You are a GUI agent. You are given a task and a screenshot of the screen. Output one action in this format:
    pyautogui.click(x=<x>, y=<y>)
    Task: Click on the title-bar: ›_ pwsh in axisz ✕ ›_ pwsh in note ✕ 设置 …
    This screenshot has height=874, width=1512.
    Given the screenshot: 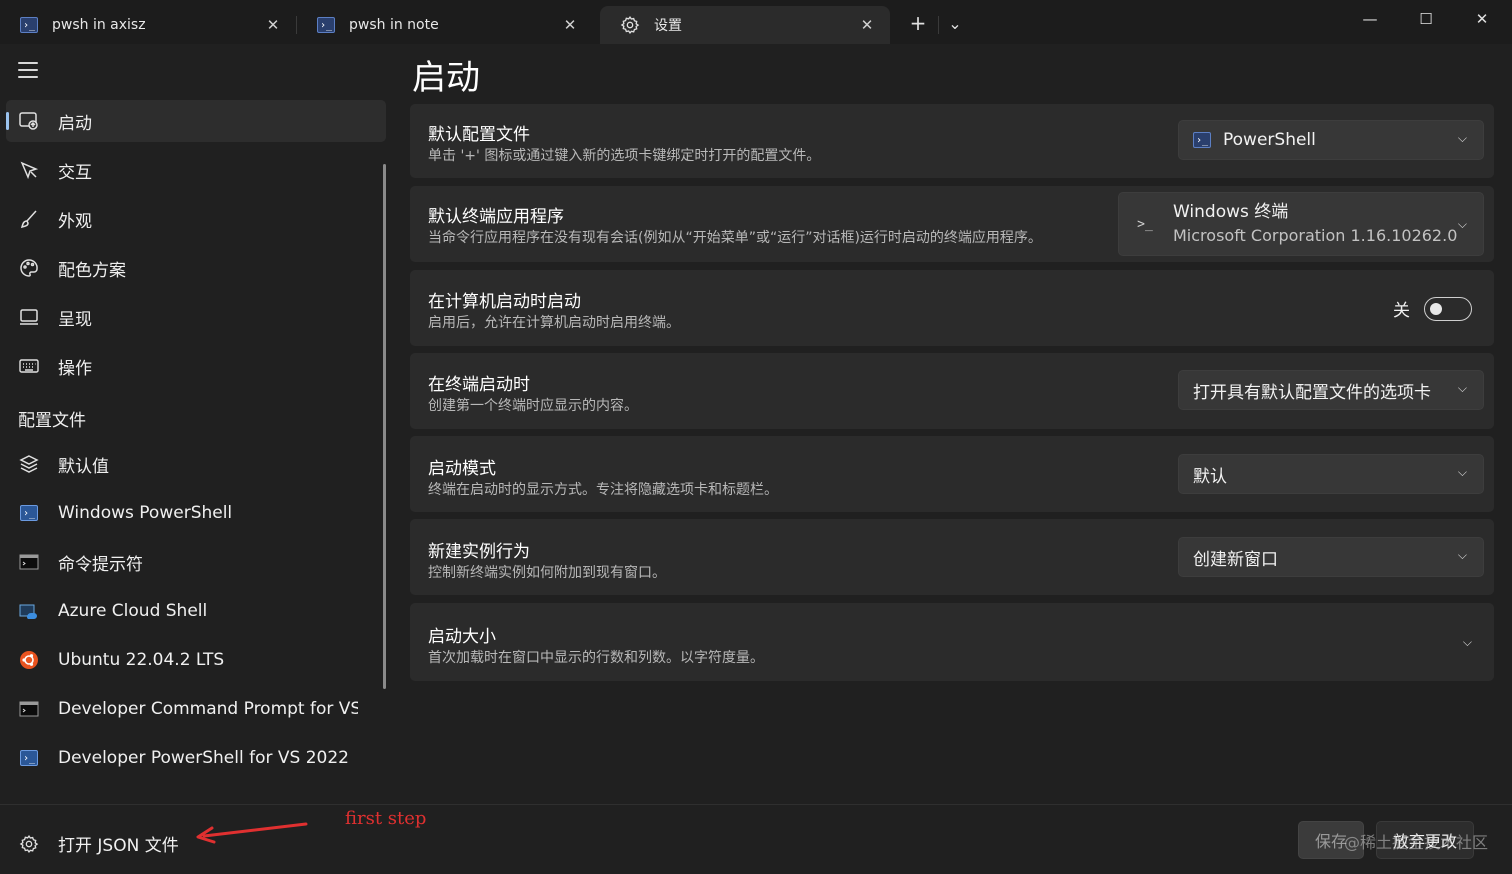 What is the action you would take?
    pyautogui.click(x=756, y=22)
    